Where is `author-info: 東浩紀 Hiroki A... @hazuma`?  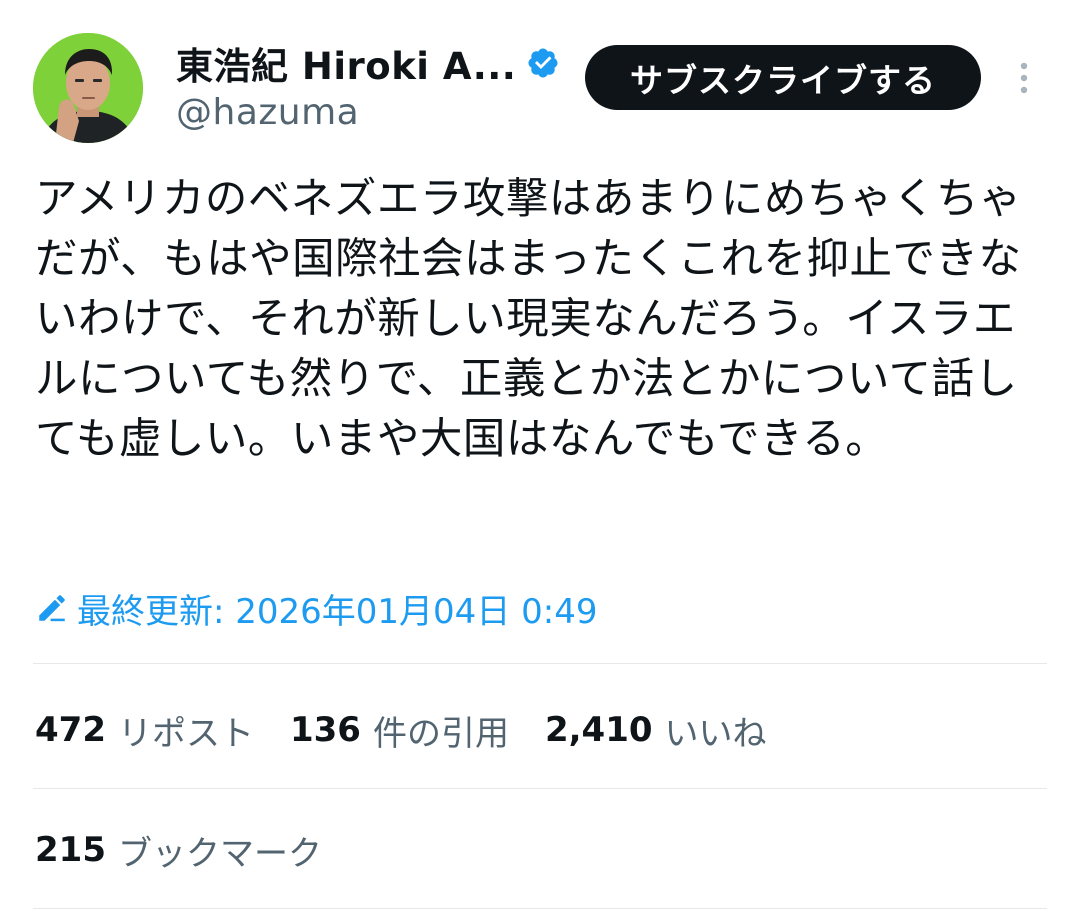 author-info: 東浩紀 Hiroki A... @hazuma is located at coordinates (368, 85).